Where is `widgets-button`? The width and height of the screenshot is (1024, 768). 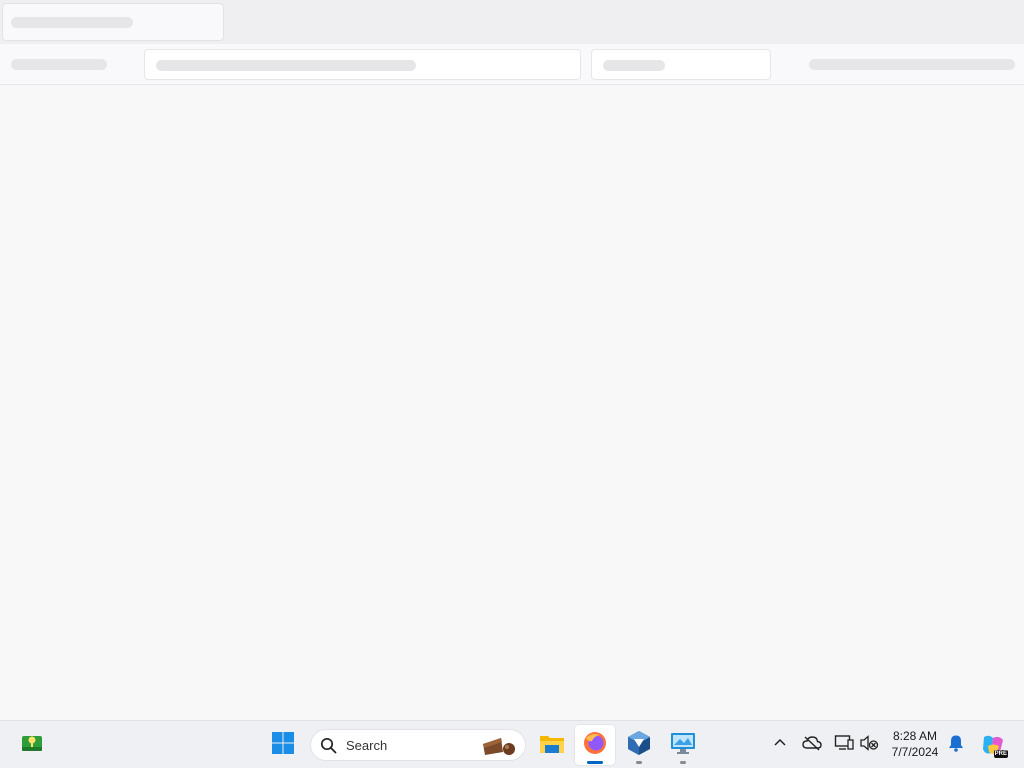 widgets-button is located at coordinates (32, 745).